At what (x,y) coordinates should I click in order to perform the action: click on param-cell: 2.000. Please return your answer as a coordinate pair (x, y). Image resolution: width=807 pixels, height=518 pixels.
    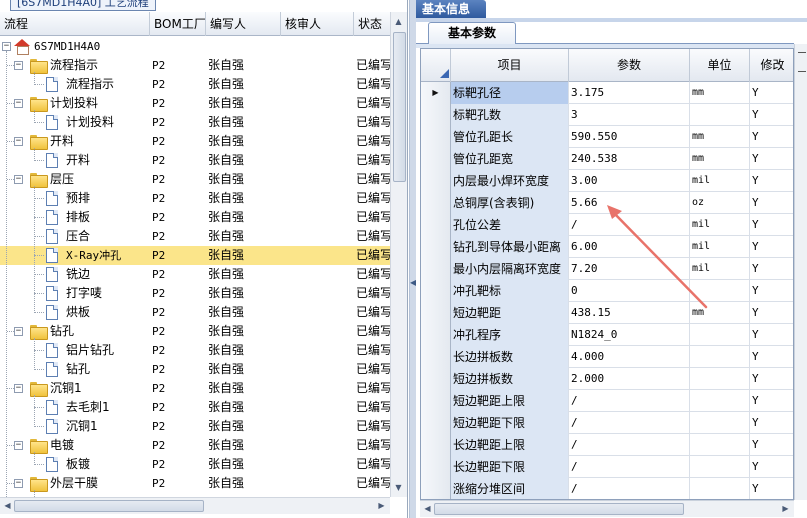
    Looking at the image, I should click on (629, 379).